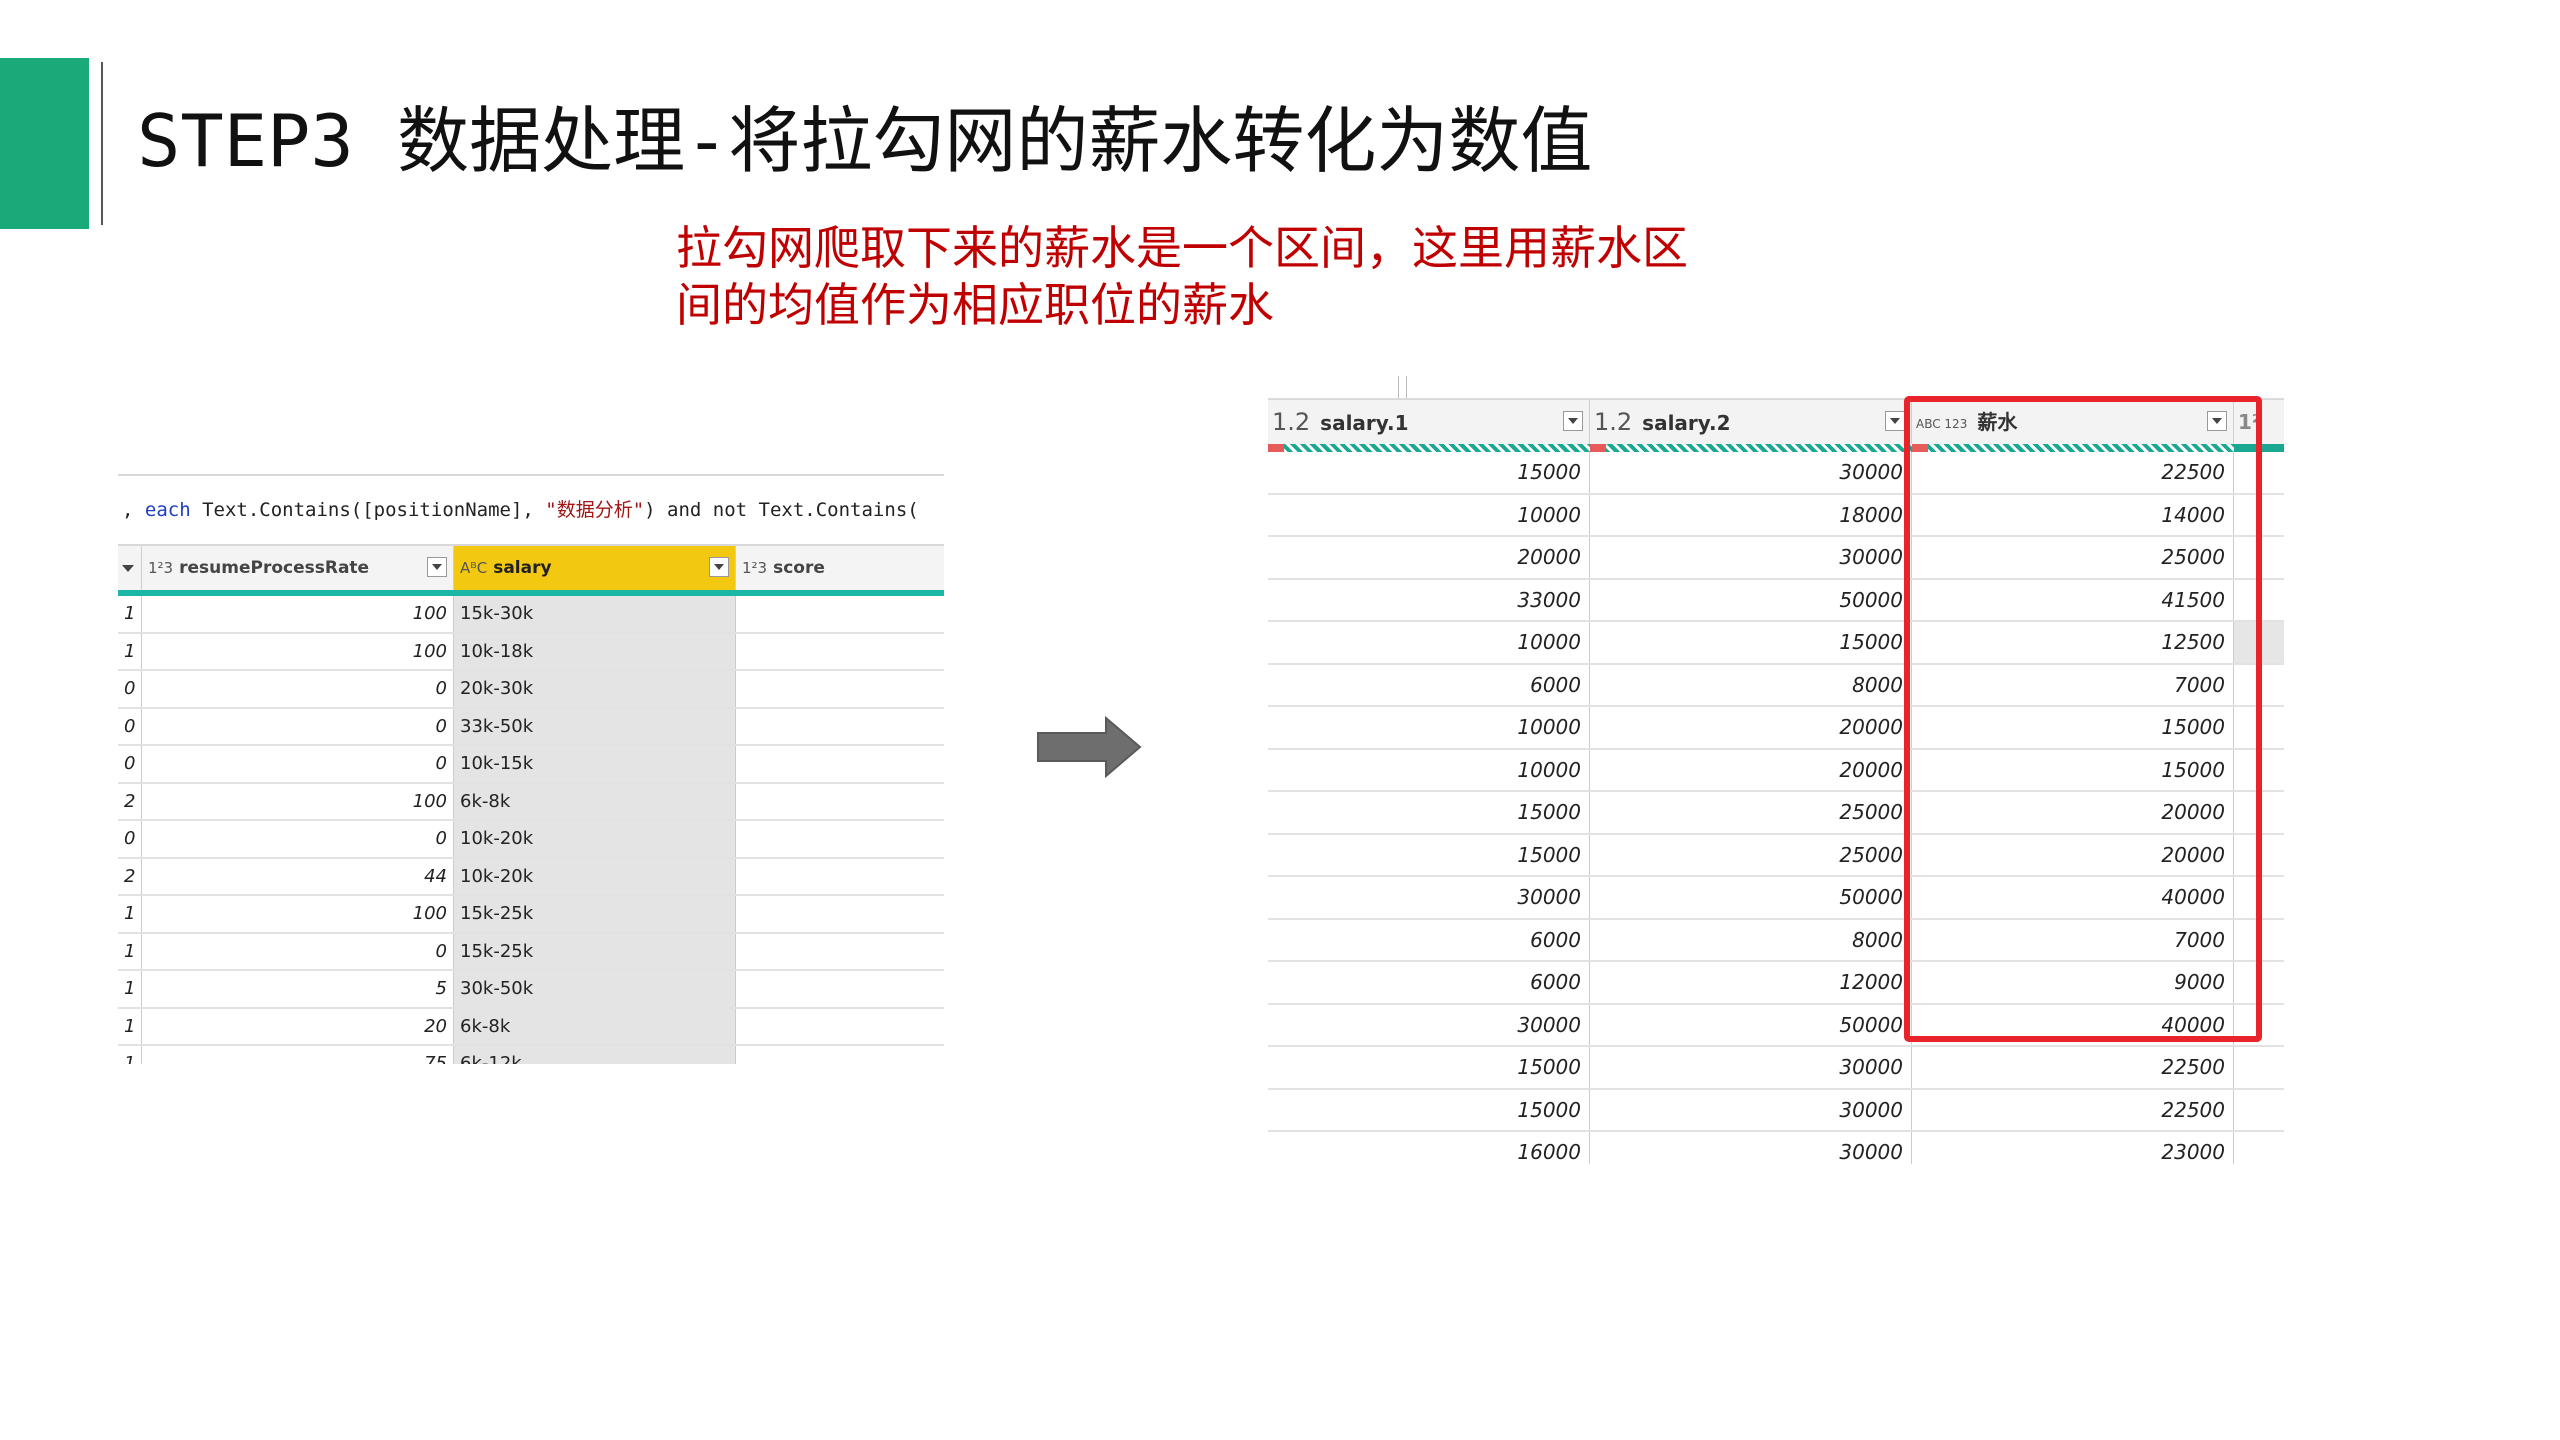 This screenshot has height=1440, width=2560. I want to click on collapsed-column-header, so click(130, 568).